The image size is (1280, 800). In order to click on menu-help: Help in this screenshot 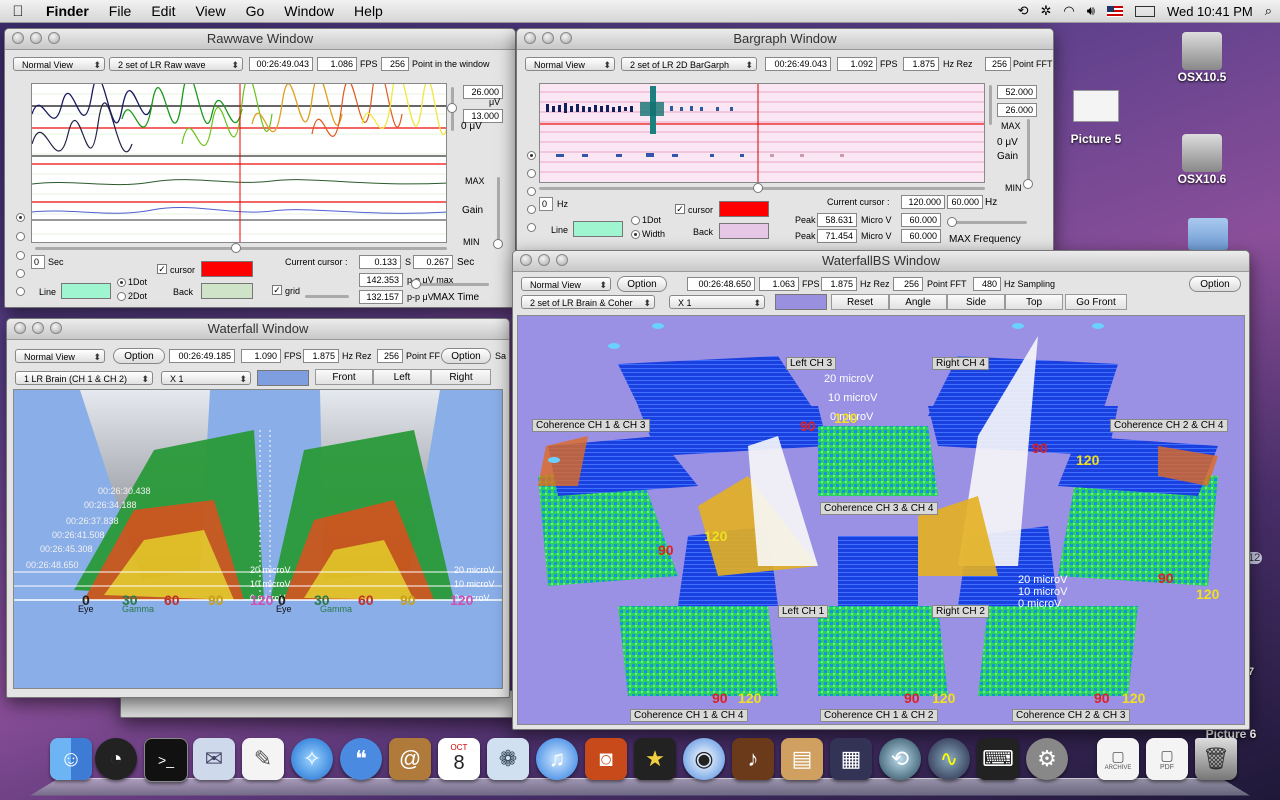, I will do `click(368, 11)`.